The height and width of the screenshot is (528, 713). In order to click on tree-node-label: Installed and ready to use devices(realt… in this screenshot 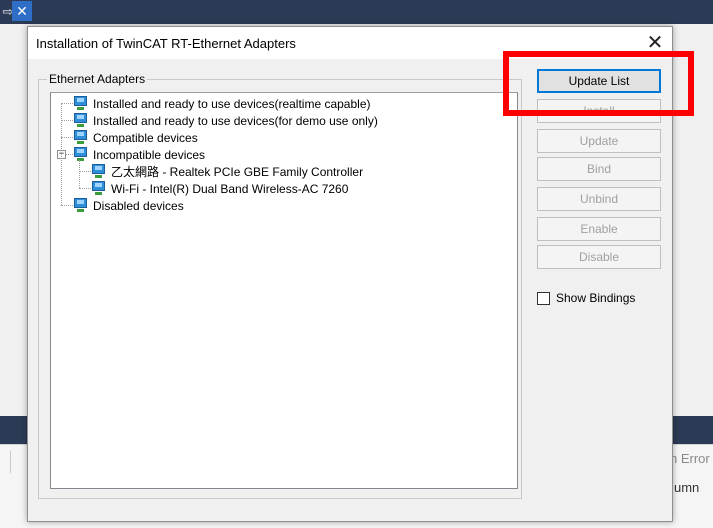, I will do `click(232, 103)`.